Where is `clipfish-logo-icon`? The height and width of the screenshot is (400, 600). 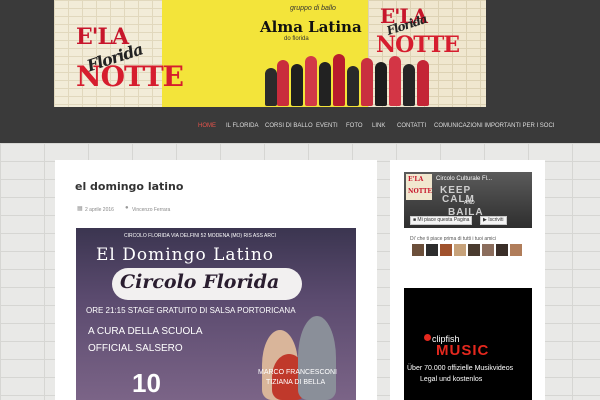 clipfish-logo-icon is located at coordinates (427, 337).